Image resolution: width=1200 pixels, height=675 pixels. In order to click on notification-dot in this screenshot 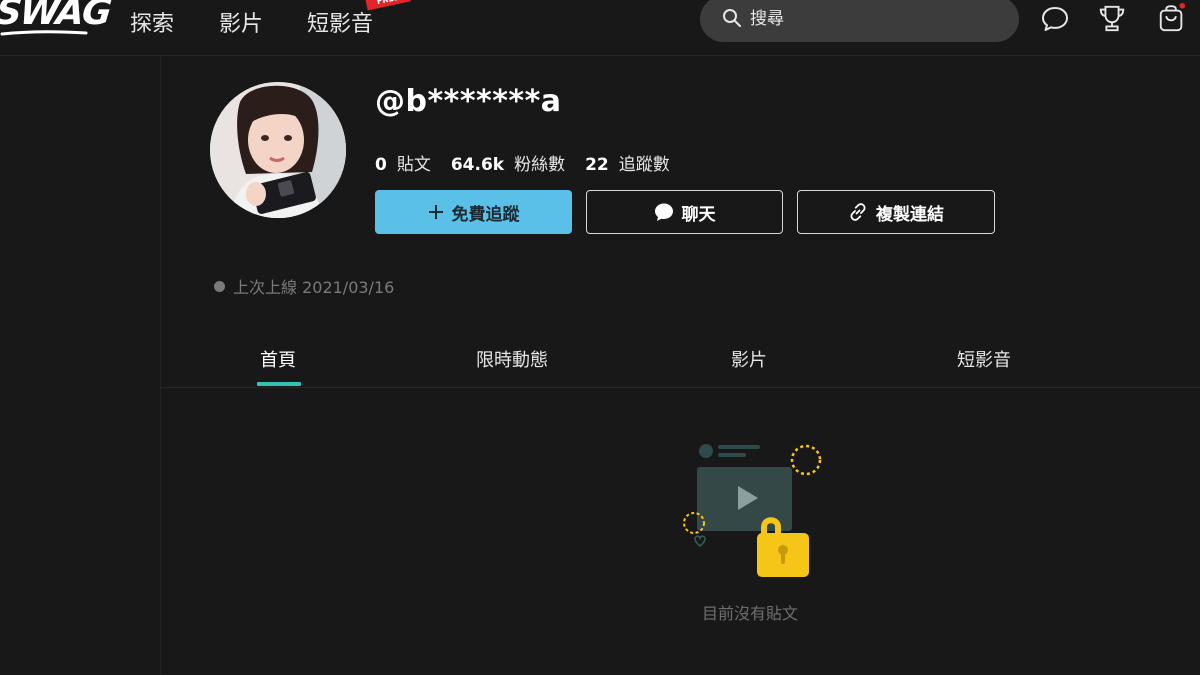, I will do `click(1182, 6)`.